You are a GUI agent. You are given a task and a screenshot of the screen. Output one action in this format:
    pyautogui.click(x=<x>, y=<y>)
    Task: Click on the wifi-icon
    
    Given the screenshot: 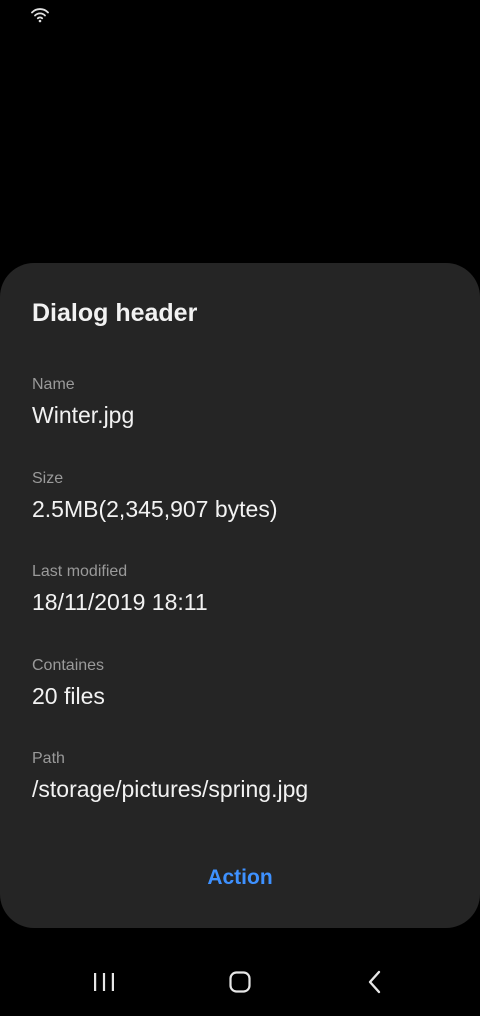 What is the action you would take?
    pyautogui.click(x=40, y=15)
    